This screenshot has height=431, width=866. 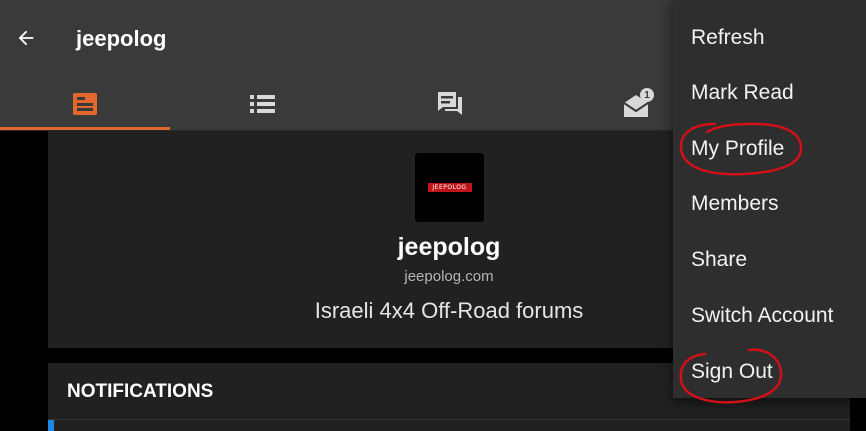 I want to click on divider, so click(x=449, y=419).